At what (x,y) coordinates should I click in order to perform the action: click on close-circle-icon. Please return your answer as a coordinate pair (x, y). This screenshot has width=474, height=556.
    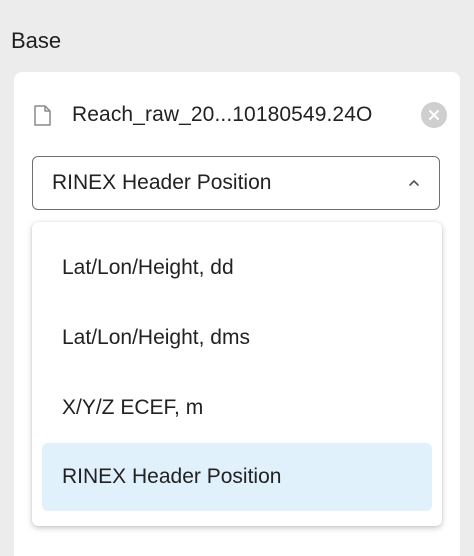
    Looking at the image, I should click on (434, 115).